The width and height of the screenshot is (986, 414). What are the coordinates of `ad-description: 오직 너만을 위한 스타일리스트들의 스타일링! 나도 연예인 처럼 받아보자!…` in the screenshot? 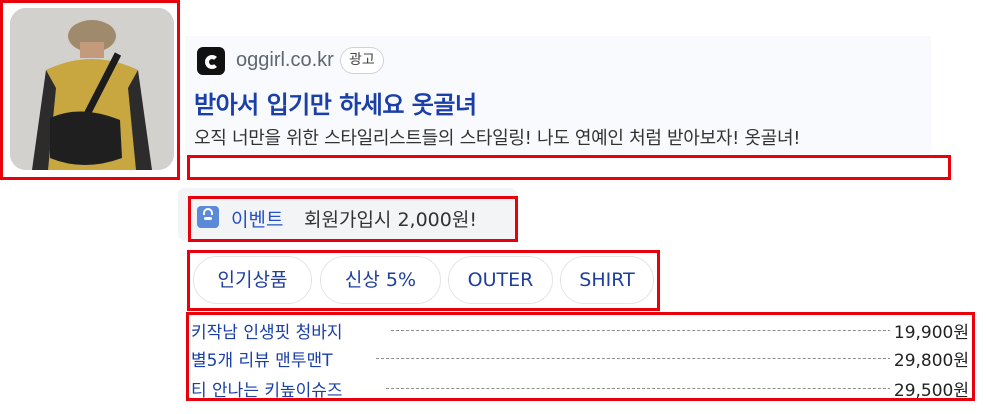 It's located at (497, 138).